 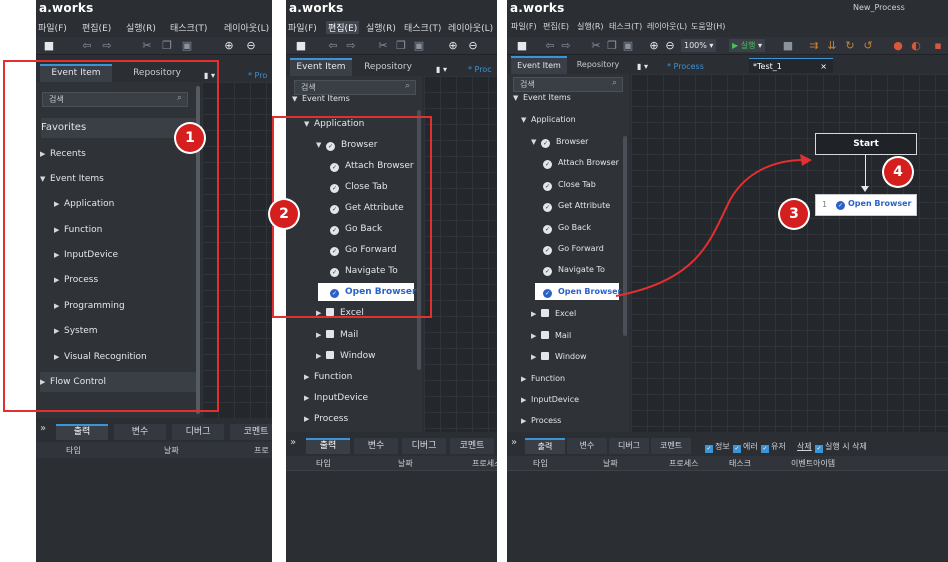 I want to click on tree-navigate-to: ✓ Navigate To, so click(x=574, y=270).